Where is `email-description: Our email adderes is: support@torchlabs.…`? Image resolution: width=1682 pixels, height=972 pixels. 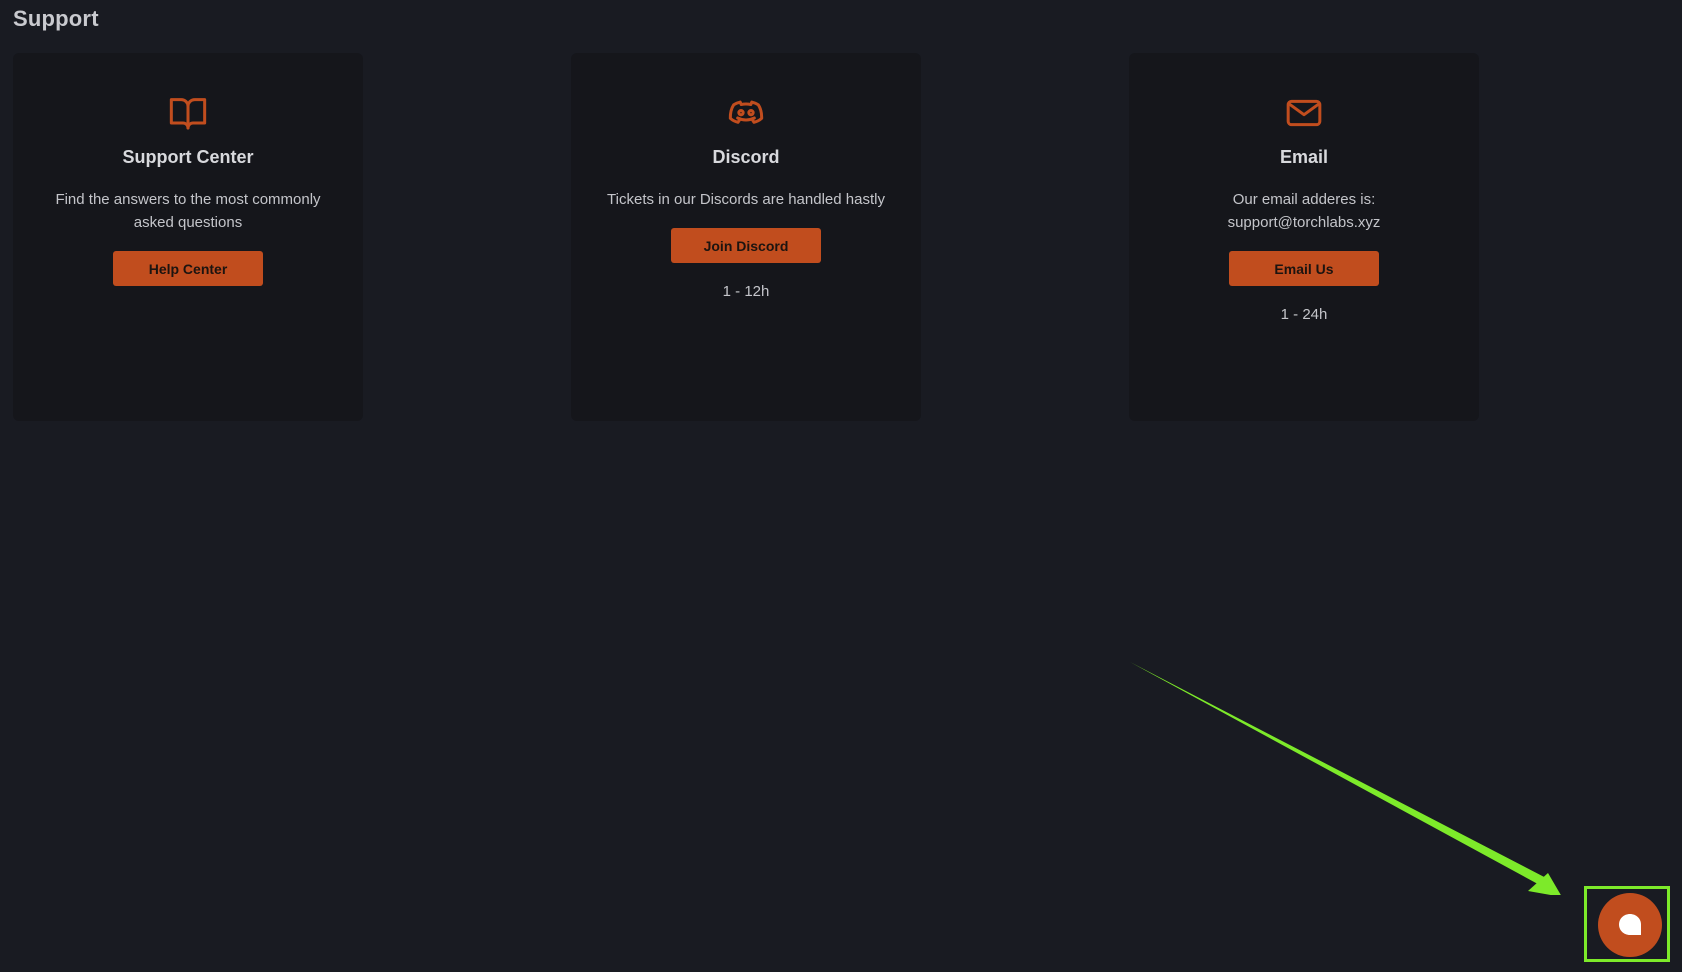
email-description: Our email adderes is: support@torchlabs.… is located at coordinates (1304, 211).